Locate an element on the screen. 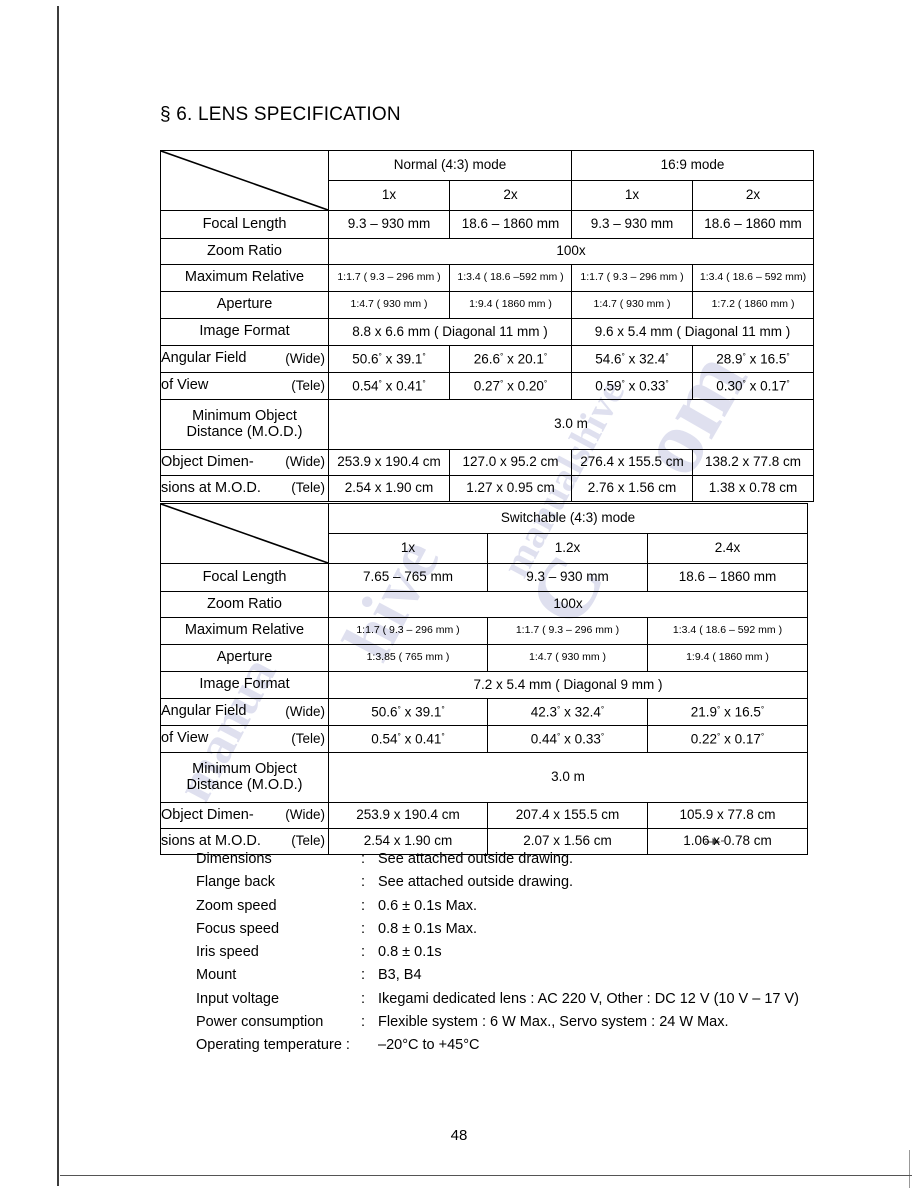 Image resolution: width=918 pixels, height=1188 pixels. cell-value: 0.27° x 0.20° is located at coordinates (510, 386).